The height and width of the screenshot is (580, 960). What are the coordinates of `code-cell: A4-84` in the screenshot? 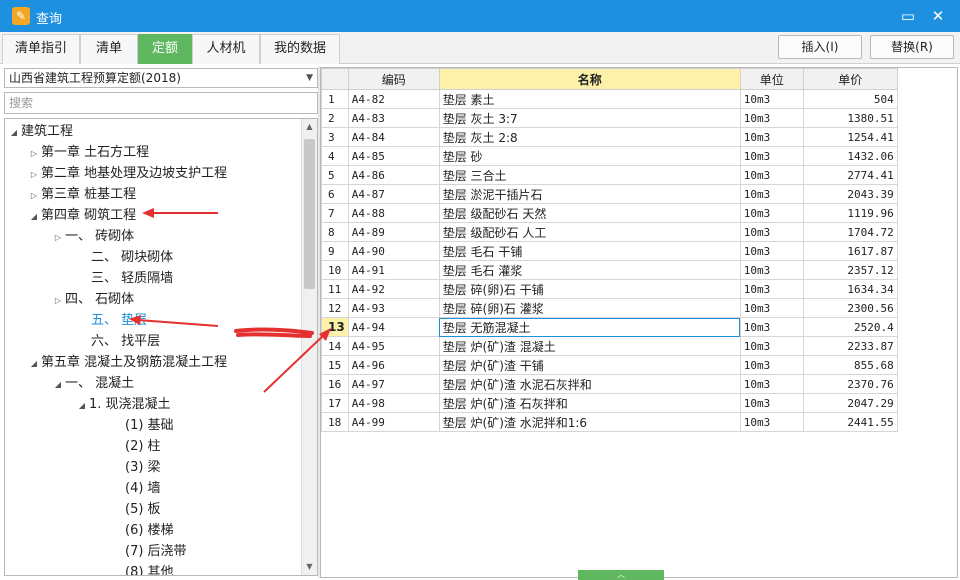 It's located at (393, 137).